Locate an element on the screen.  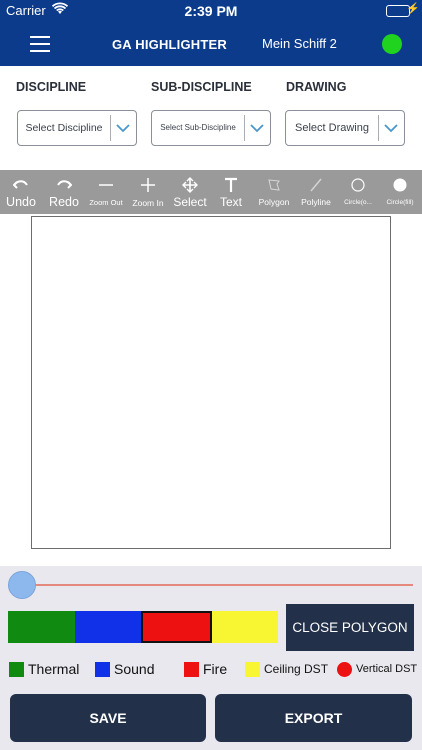
legend-item-thermal: Thermal is located at coordinates (44, 669).